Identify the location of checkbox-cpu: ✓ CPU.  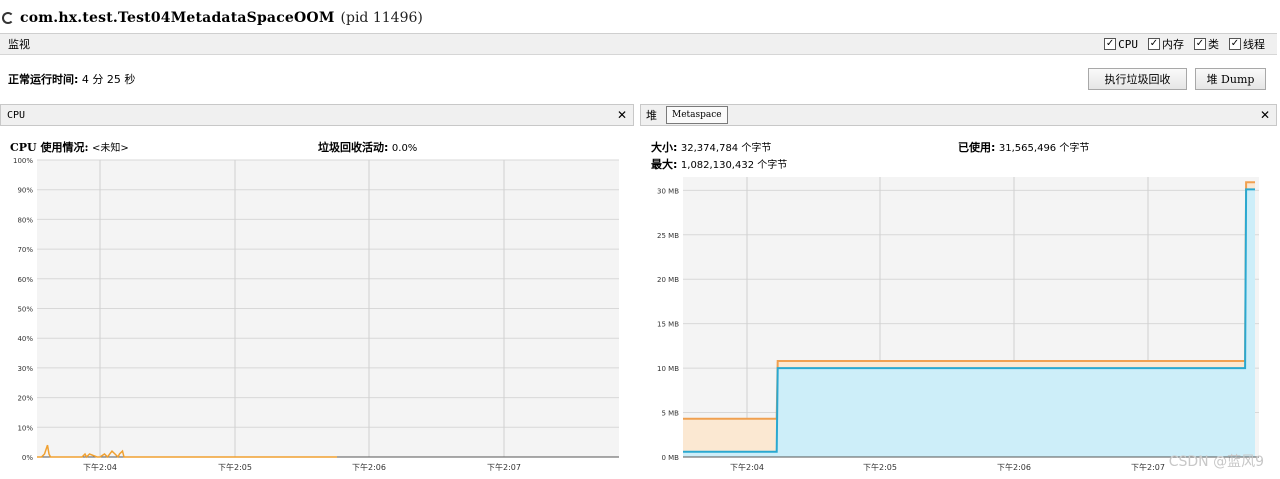
(1121, 44).